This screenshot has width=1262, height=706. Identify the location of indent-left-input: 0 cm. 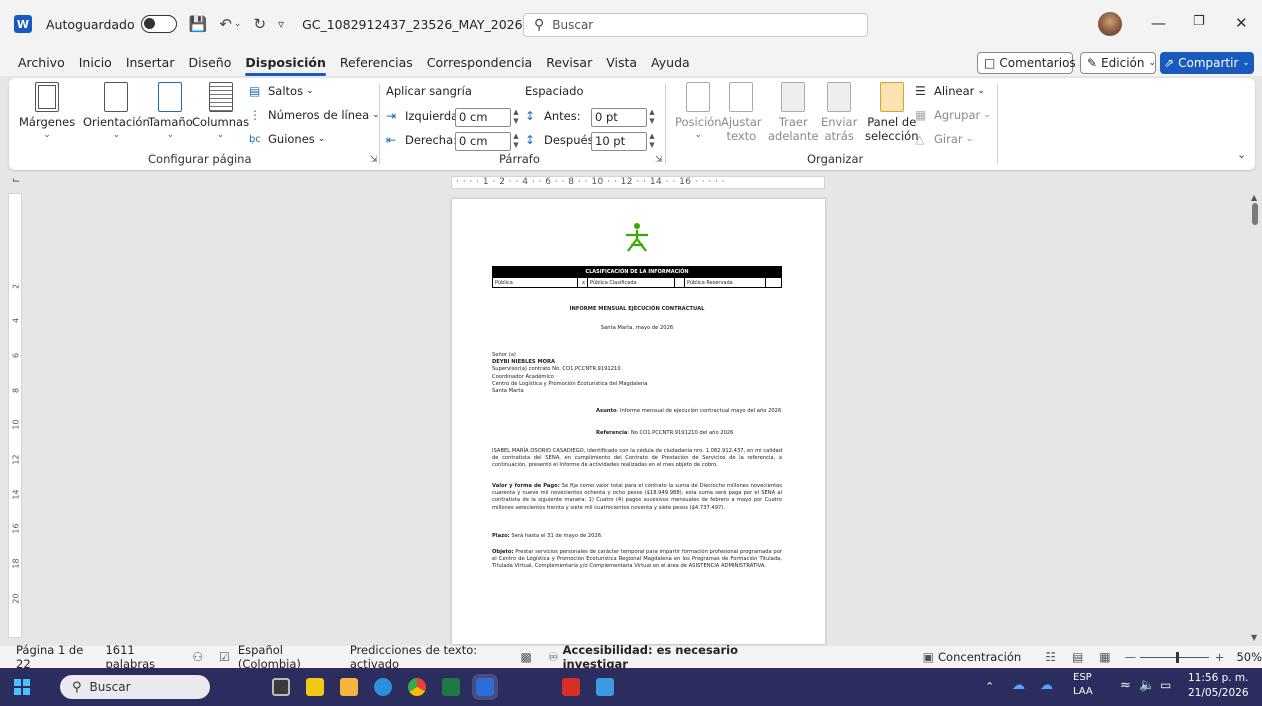
(483, 117).